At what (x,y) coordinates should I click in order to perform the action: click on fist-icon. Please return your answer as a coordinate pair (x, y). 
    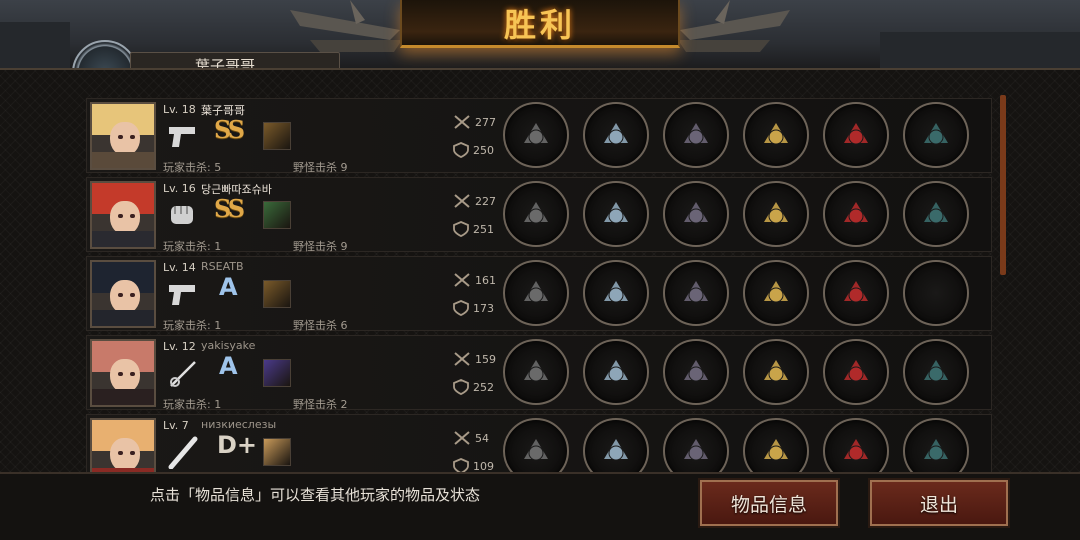
    Looking at the image, I should click on (182, 215).